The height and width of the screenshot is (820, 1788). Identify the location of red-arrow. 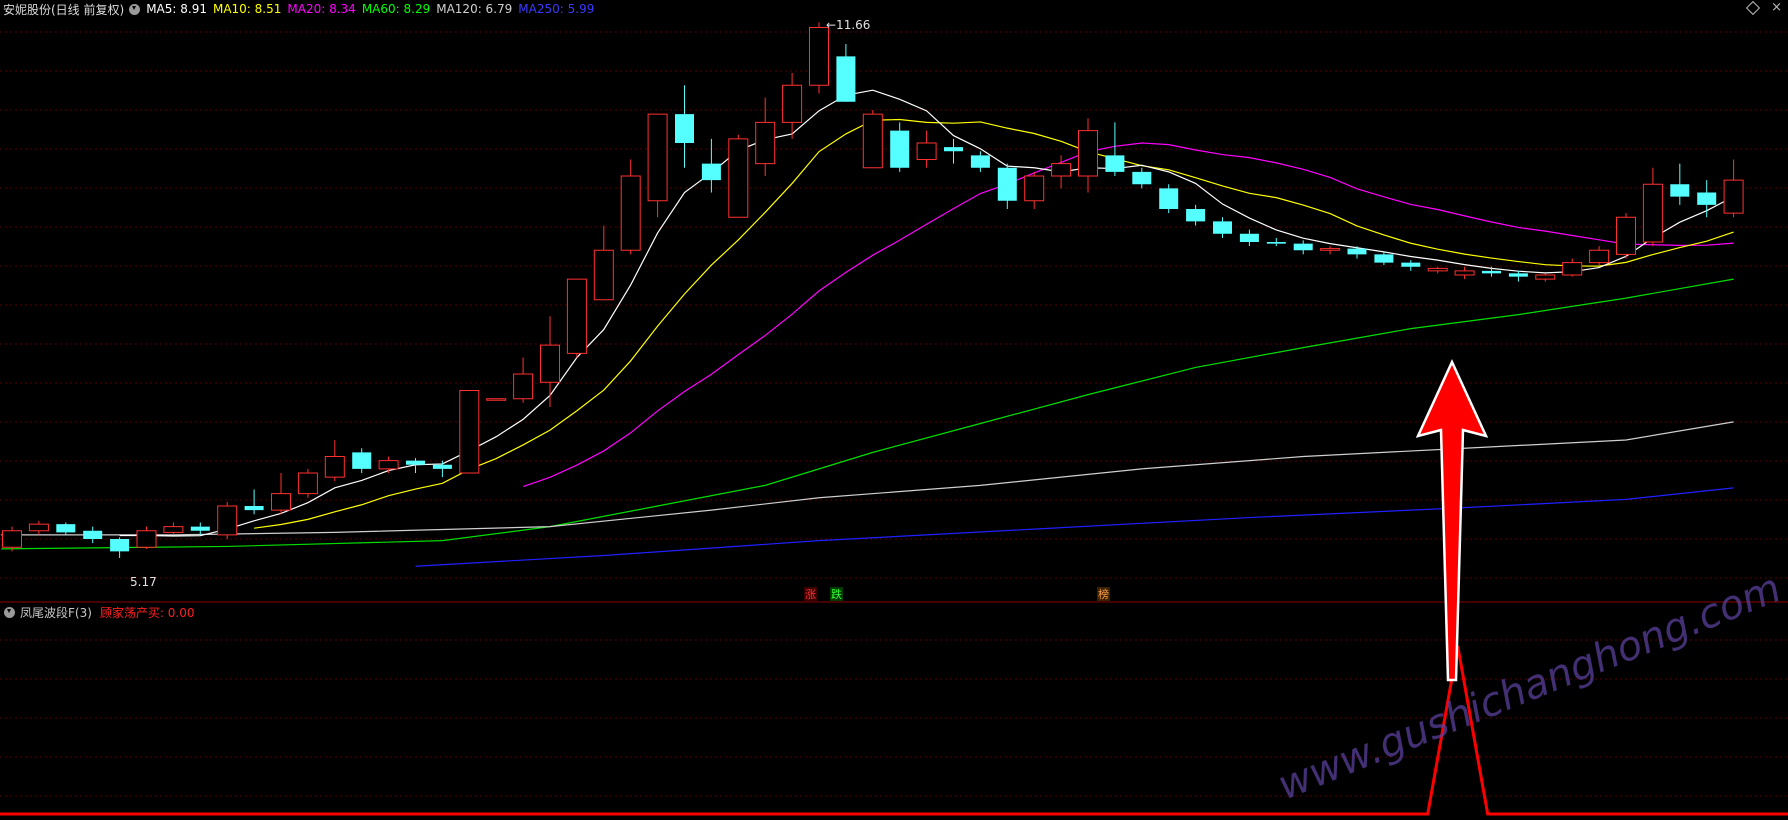
(1452, 520).